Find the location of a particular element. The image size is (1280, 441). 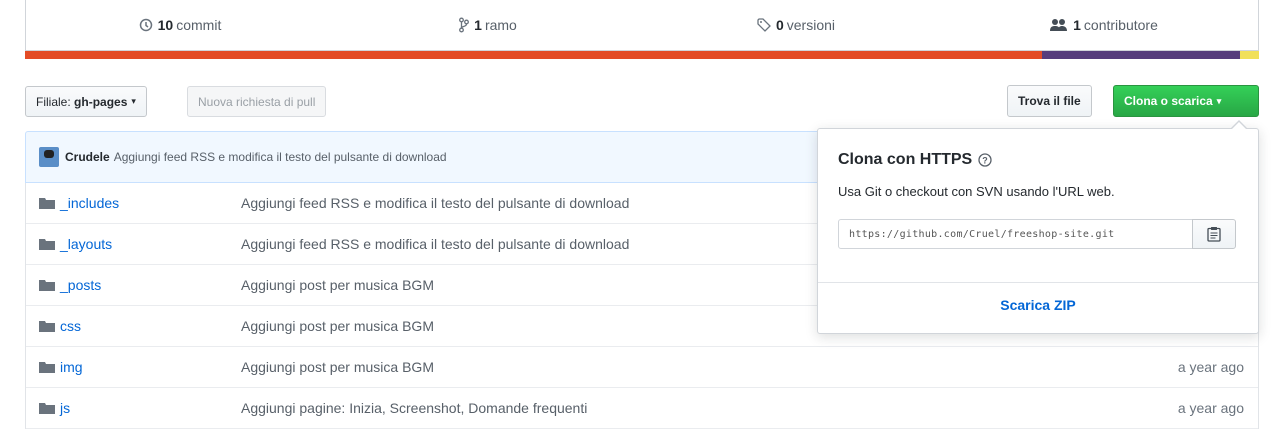

releases-link: 0 versioni is located at coordinates (796, 25).